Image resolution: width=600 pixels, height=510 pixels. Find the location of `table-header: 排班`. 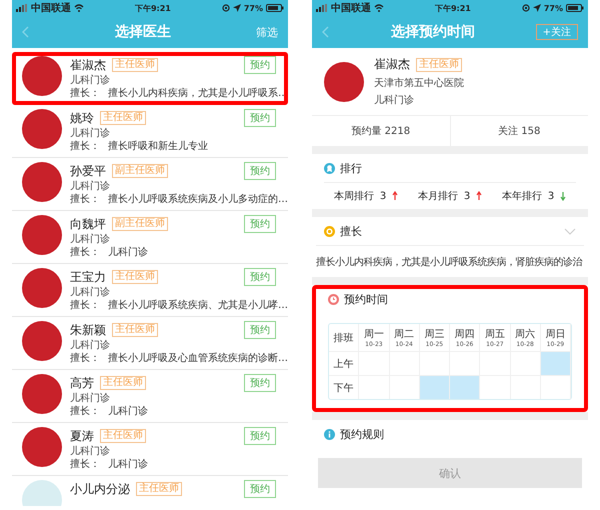

table-header: 排班 is located at coordinates (344, 338).